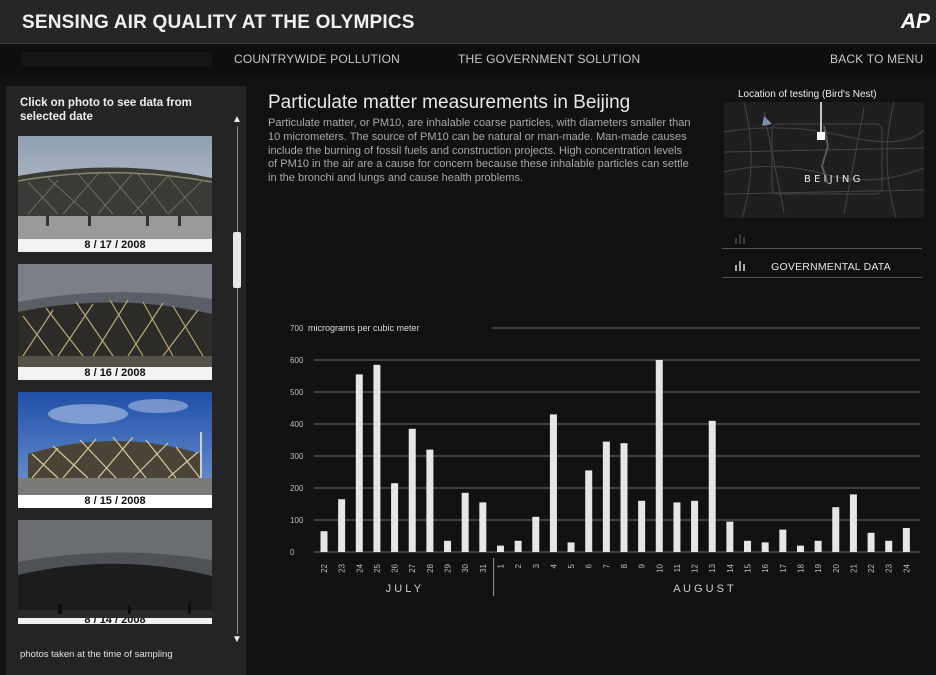 The height and width of the screenshot is (675, 936). What do you see at coordinates (237, 119) in the screenshot?
I see `scroll-up-arrow-icon: ▲` at bounding box center [237, 119].